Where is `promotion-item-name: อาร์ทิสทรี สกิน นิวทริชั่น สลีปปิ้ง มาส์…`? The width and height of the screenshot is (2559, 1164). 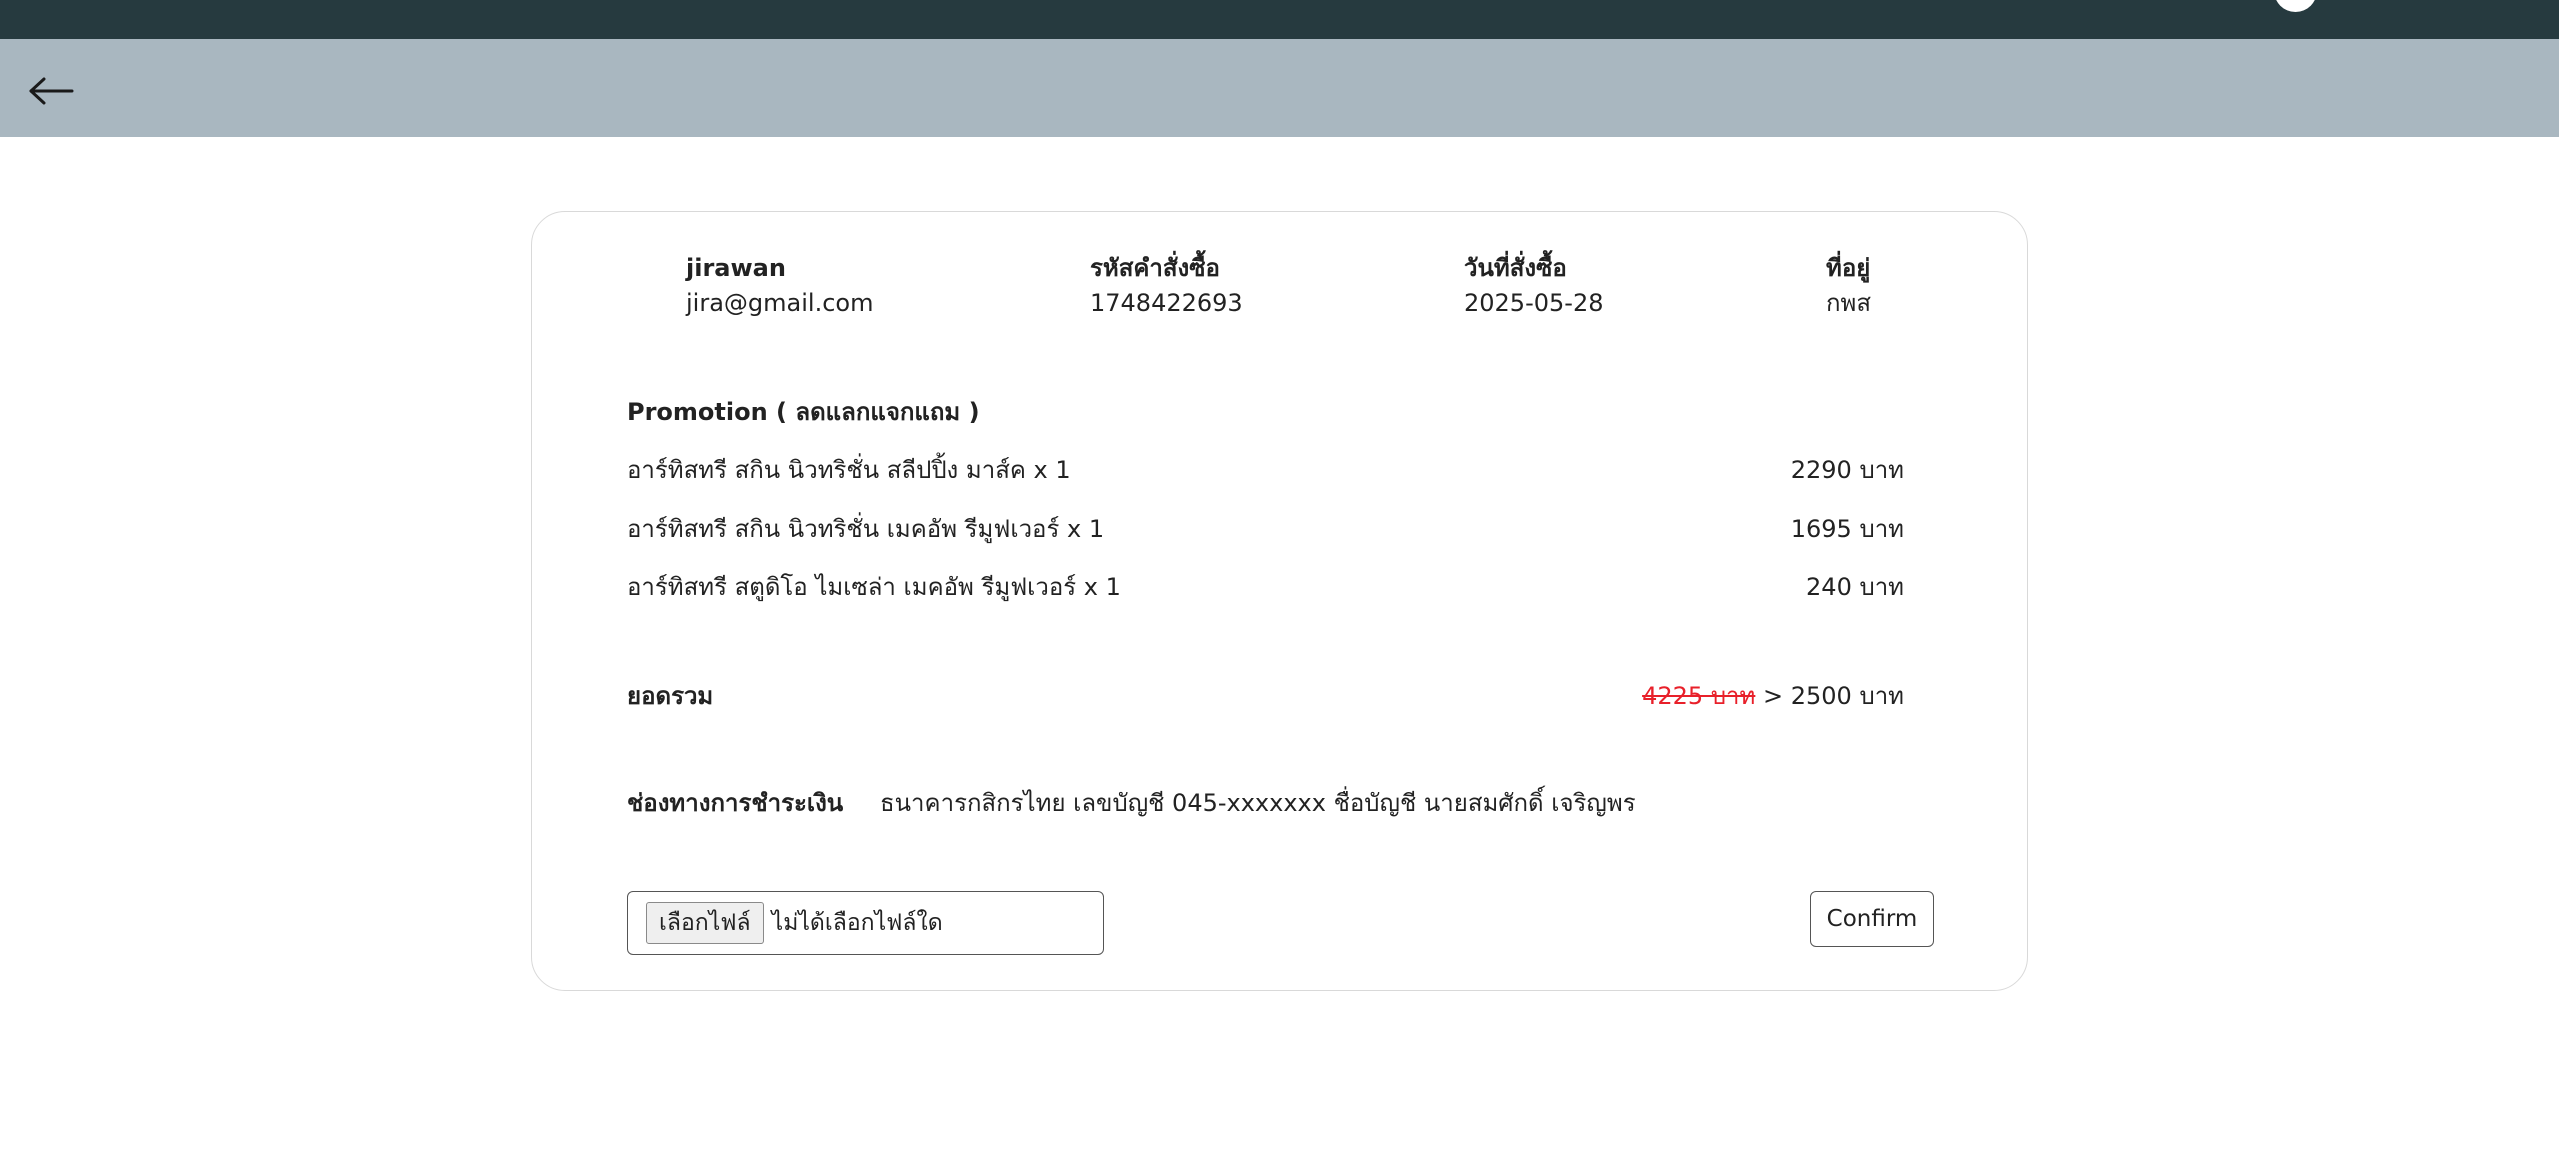 promotion-item-name: อาร์ทิสทรี สกิน นิวทริชั่น สลีปปิ้ง มาส์… is located at coordinates (849, 470).